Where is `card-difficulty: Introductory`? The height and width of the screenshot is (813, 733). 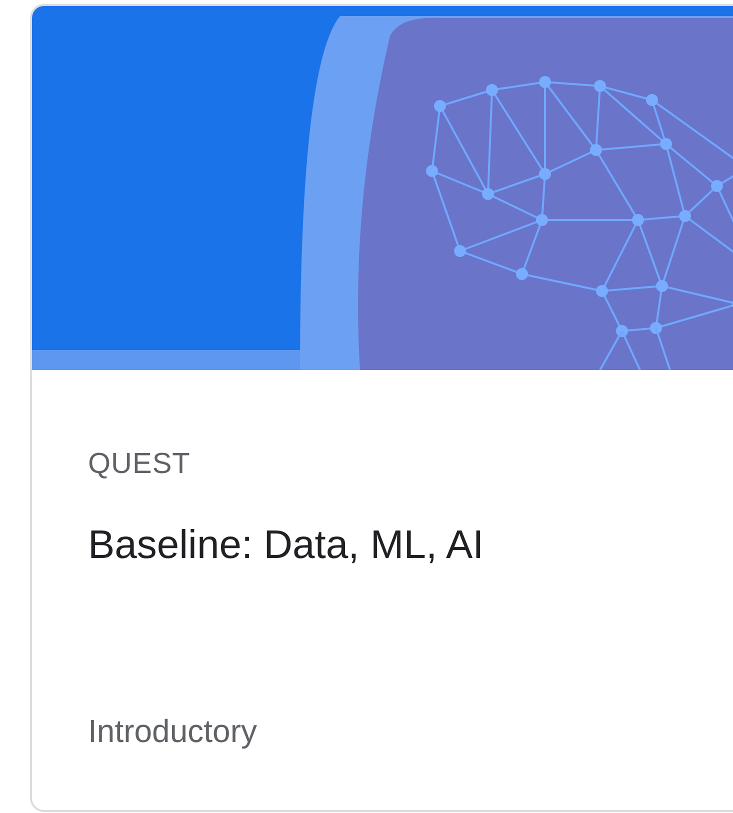 card-difficulty: Introductory is located at coordinates (173, 731).